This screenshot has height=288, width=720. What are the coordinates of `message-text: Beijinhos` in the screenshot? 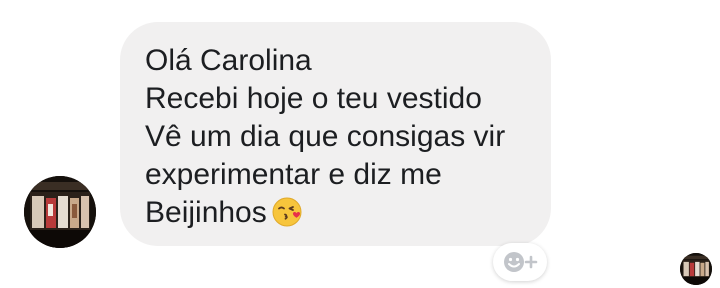 It's located at (206, 212).